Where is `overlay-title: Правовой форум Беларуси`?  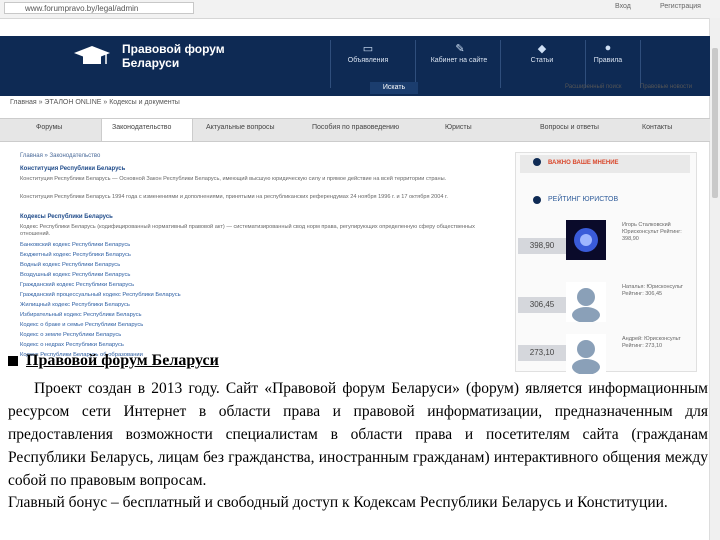
overlay-title: Правовой форум Беларуси is located at coordinates (113, 361).